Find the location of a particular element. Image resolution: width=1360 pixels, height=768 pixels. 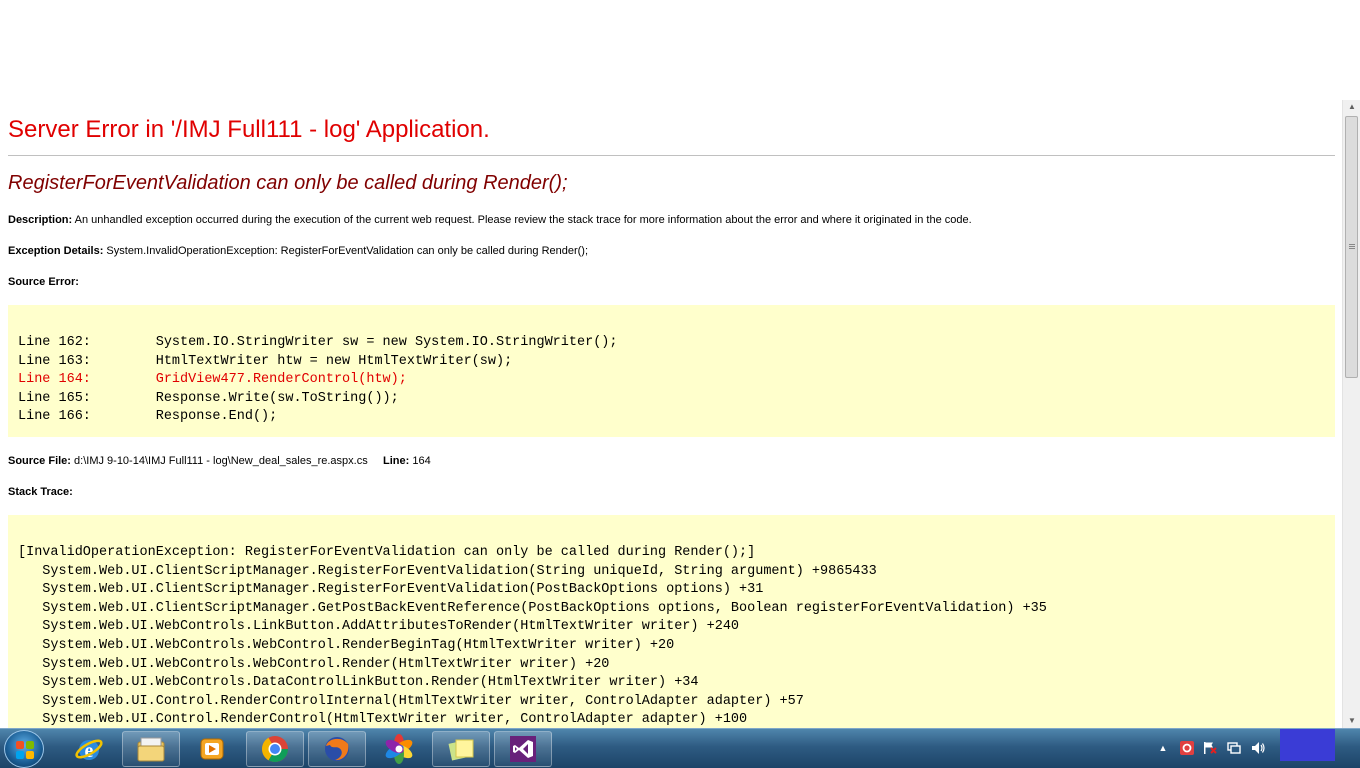

media-player-icon is located at coordinates (212, 749).